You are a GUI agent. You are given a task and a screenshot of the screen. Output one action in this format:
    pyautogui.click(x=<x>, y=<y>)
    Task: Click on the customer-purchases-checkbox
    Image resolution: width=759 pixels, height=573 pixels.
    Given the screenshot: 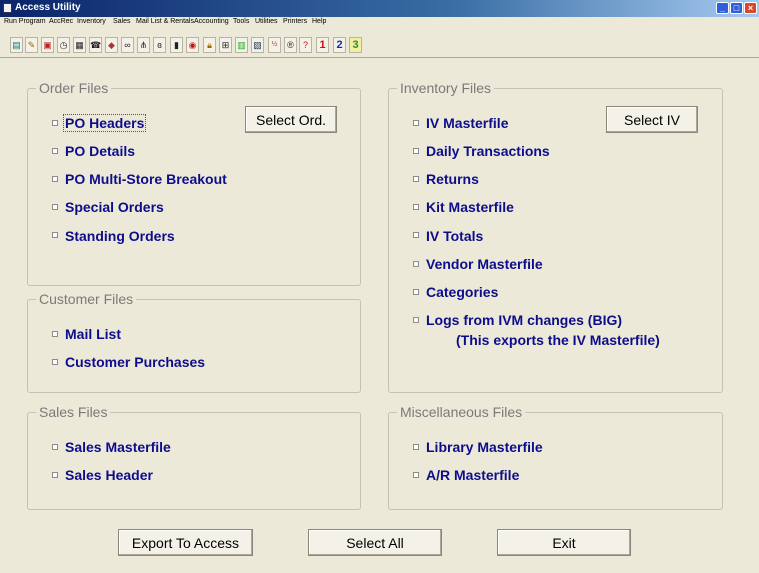 What is the action you would take?
    pyautogui.click(x=55, y=362)
    